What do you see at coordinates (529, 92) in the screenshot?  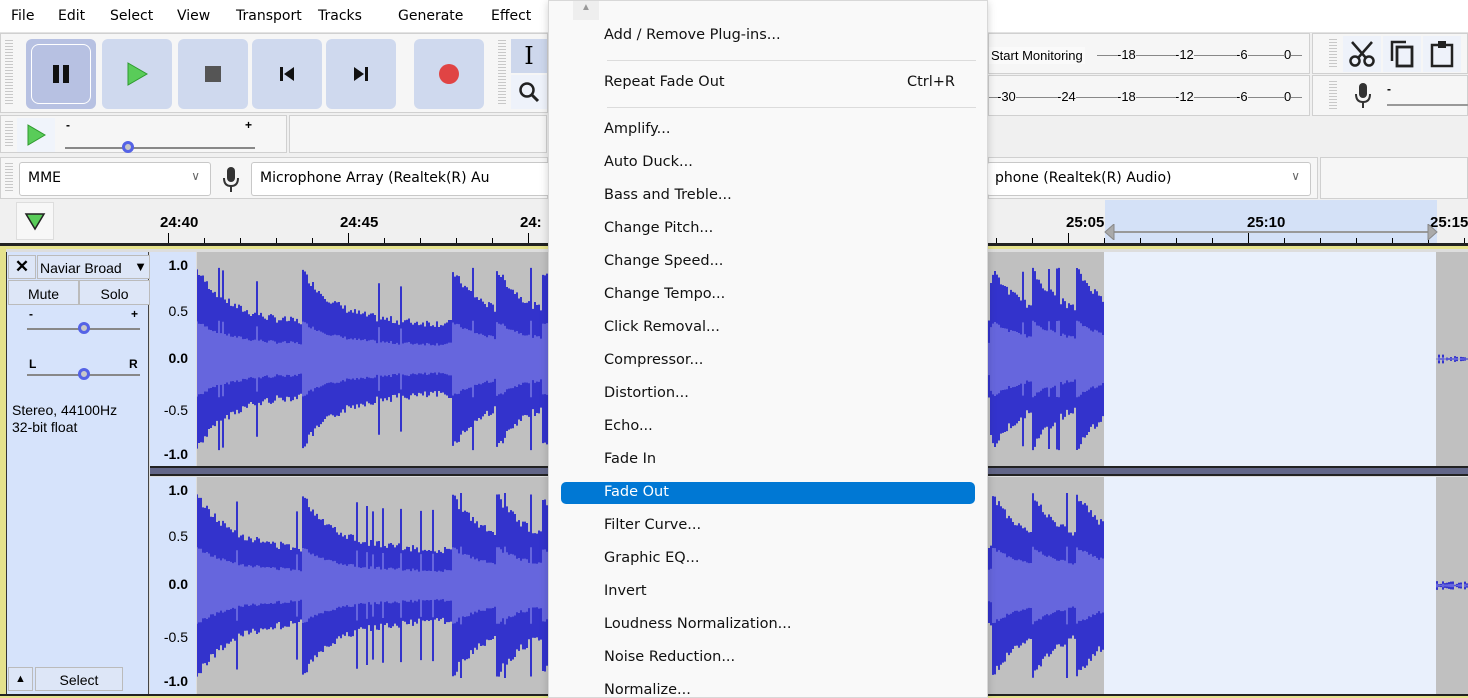 I see `zoom-tool-button` at bounding box center [529, 92].